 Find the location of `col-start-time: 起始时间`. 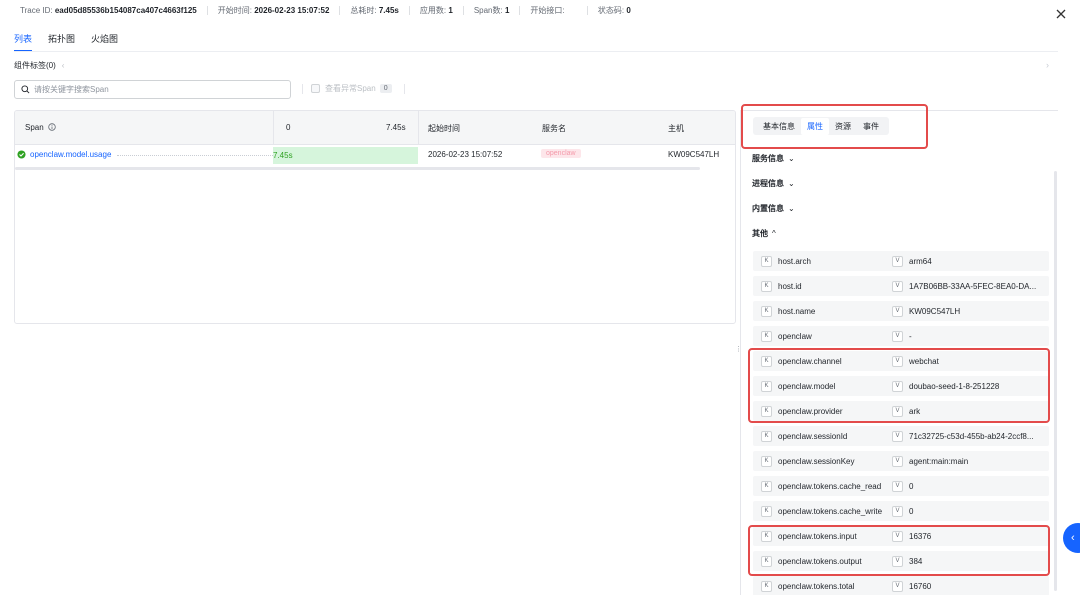

col-start-time: 起始时间 is located at coordinates (444, 128).